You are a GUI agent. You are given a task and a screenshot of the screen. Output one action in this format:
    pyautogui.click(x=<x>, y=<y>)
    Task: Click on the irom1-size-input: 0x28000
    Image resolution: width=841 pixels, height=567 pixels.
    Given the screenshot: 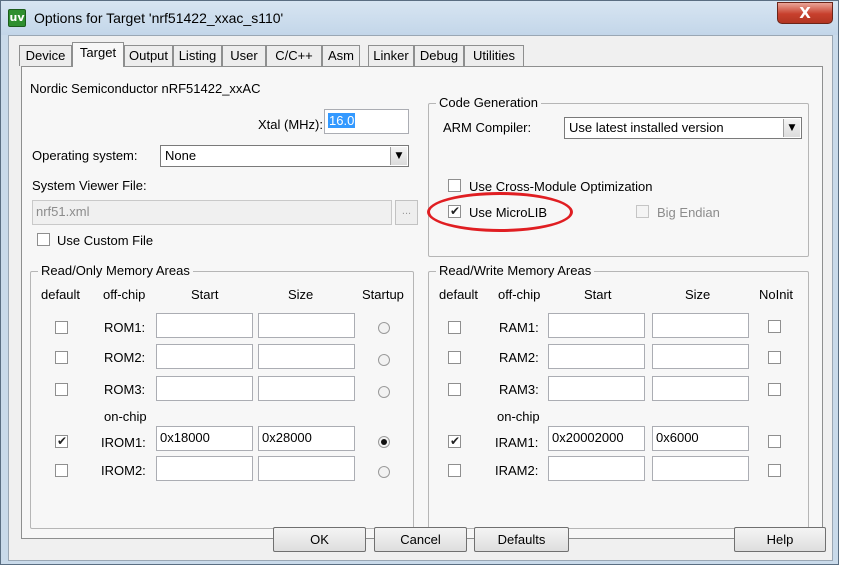 What is the action you would take?
    pyautogui.click(x=306, y=438)
    